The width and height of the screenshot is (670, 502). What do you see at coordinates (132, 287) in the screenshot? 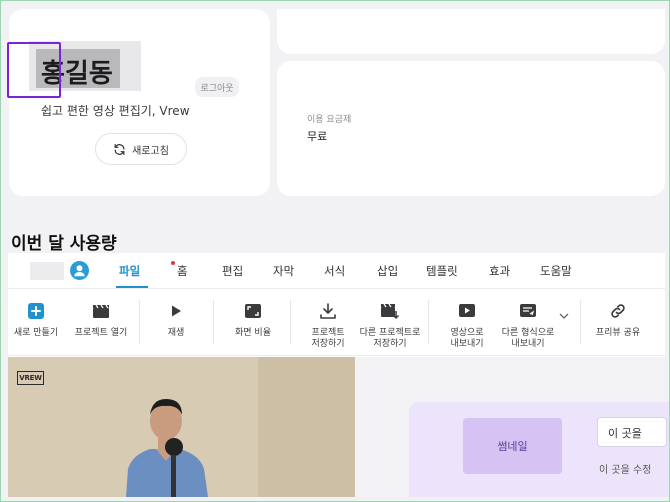
I see `menu-active-underline` at bounding box center [132, 287].